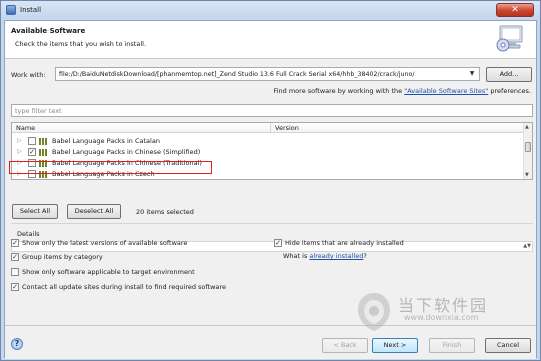  I want to click on app-icon, so click(11, 10).